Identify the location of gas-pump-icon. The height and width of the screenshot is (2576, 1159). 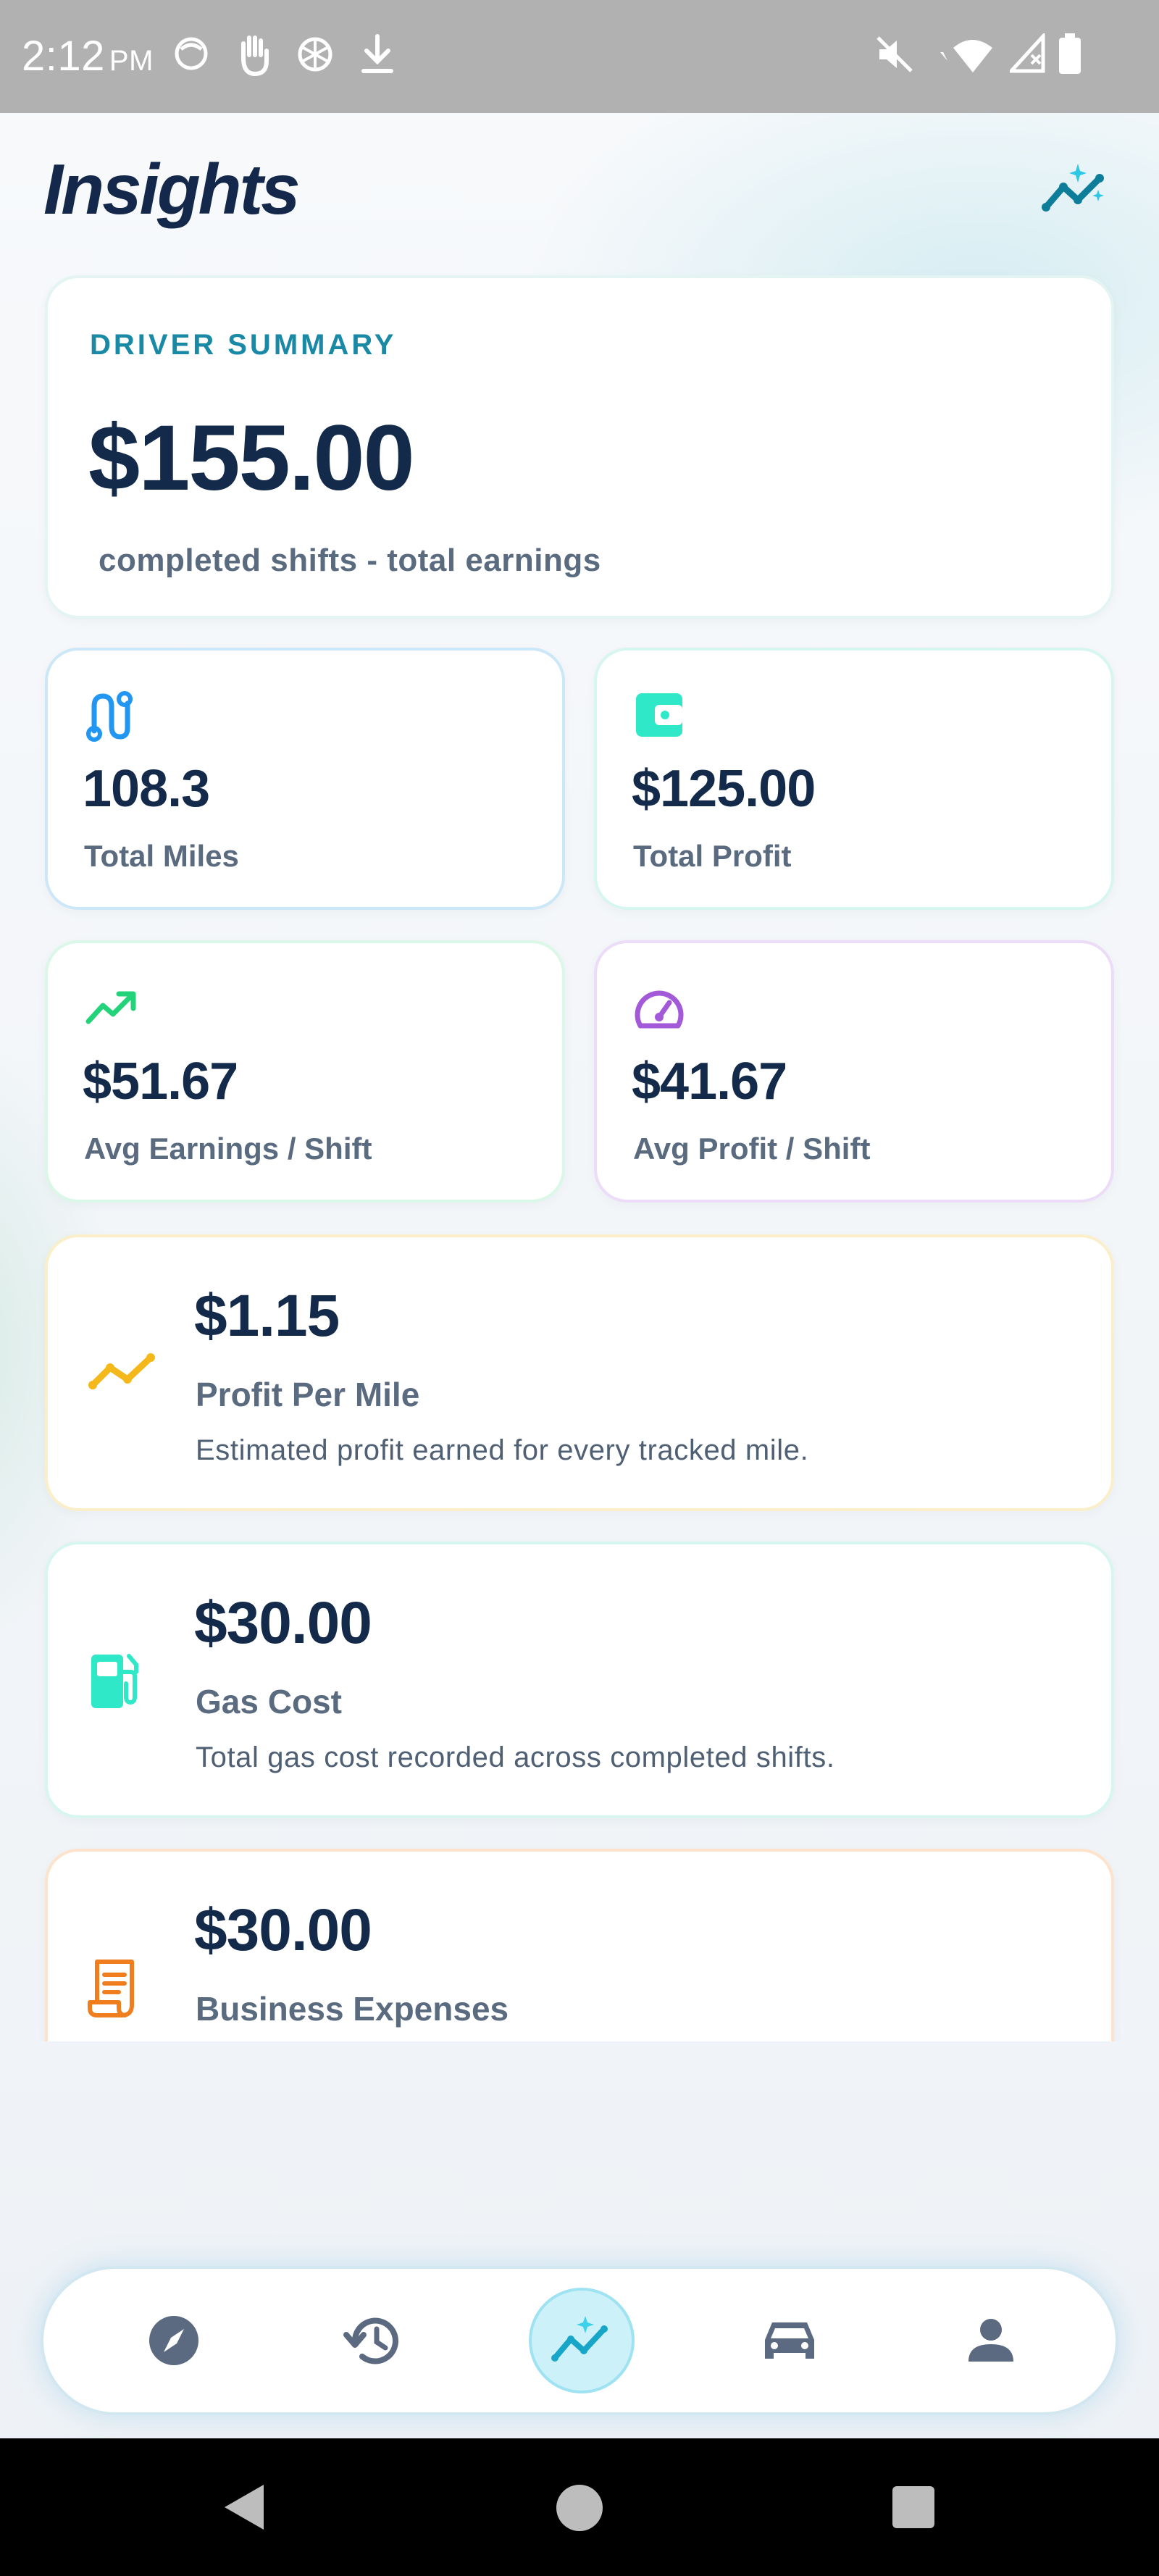
(115, 1681).